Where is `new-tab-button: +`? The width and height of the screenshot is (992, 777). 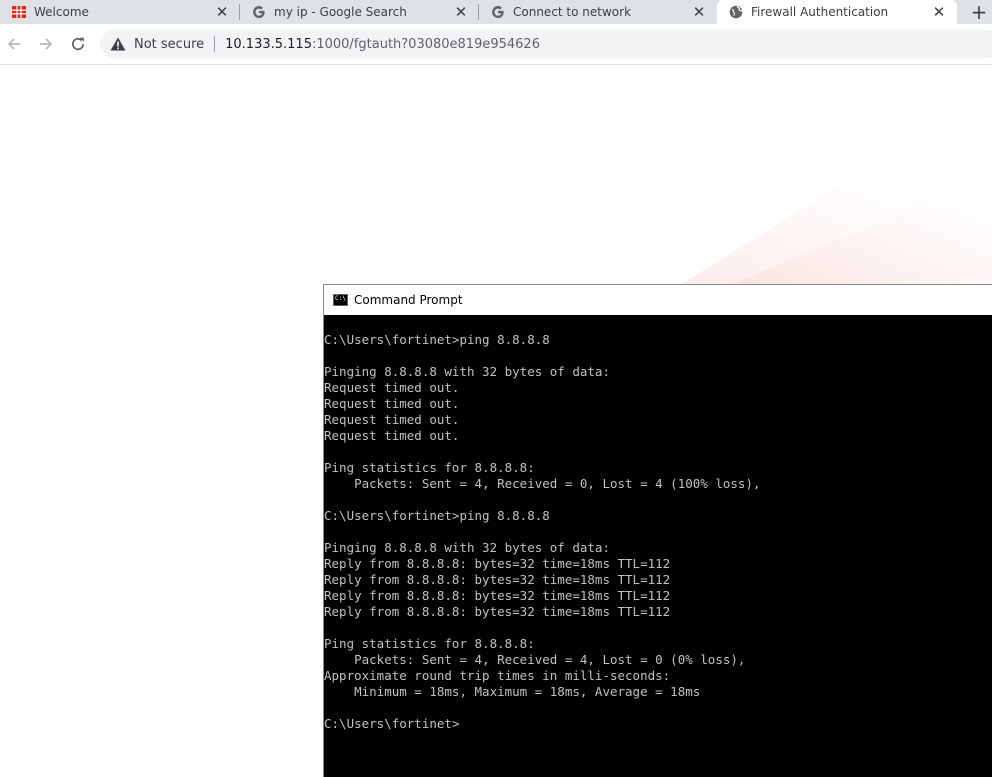
new-tab-button: + is located at coordinates (979, 12).